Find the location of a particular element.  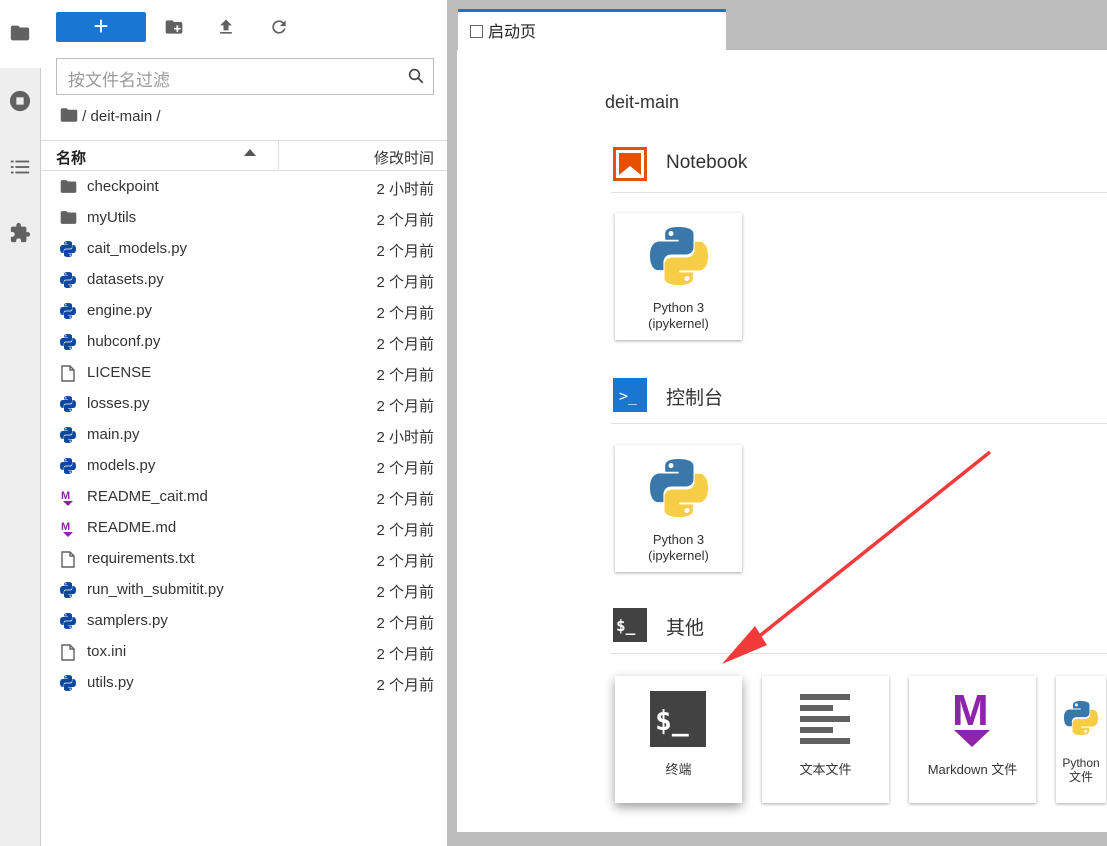

card-label: Python 3 (ipykernel) is located at coordinates (678, 315).